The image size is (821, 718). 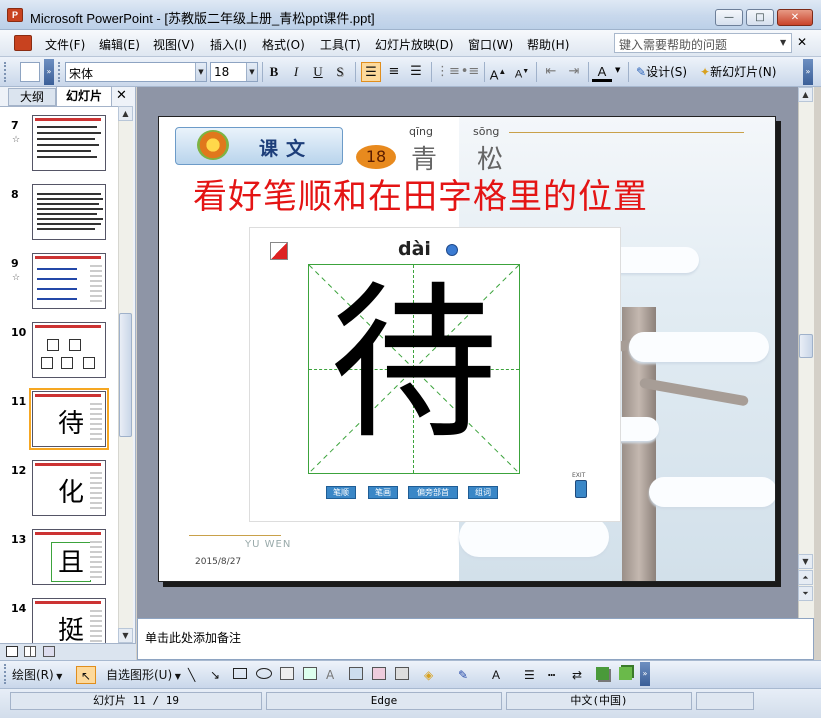 I want to click on thumbnail-row-7: 7 ☆, so click(x=59, y=148).